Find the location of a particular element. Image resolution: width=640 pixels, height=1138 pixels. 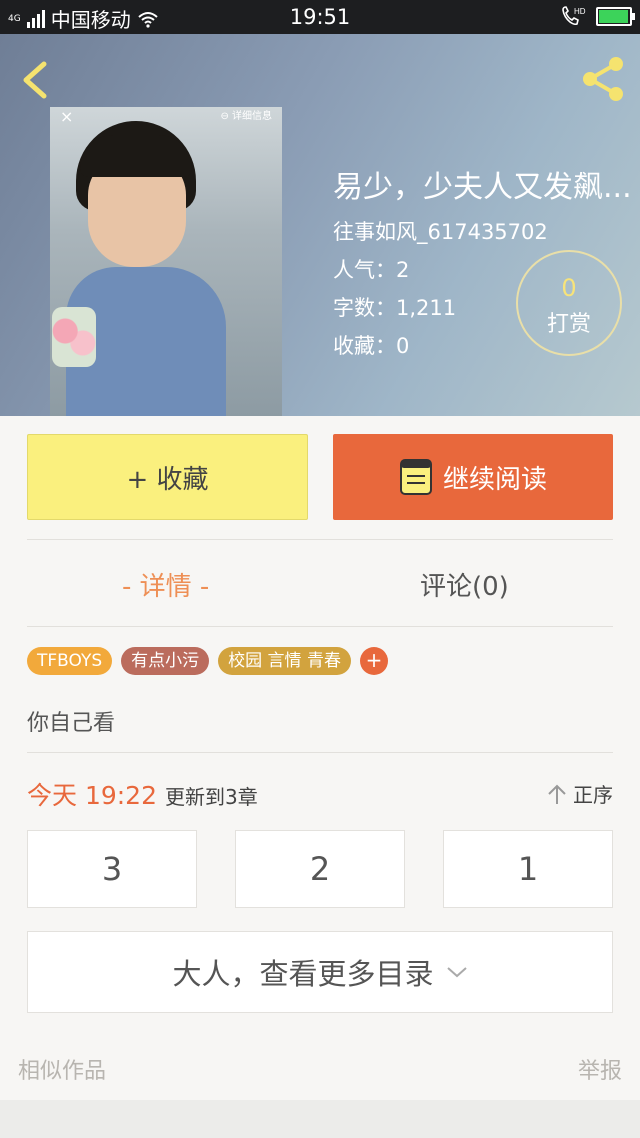

popularity: 人气：2 is located at coordinates (371, 270).